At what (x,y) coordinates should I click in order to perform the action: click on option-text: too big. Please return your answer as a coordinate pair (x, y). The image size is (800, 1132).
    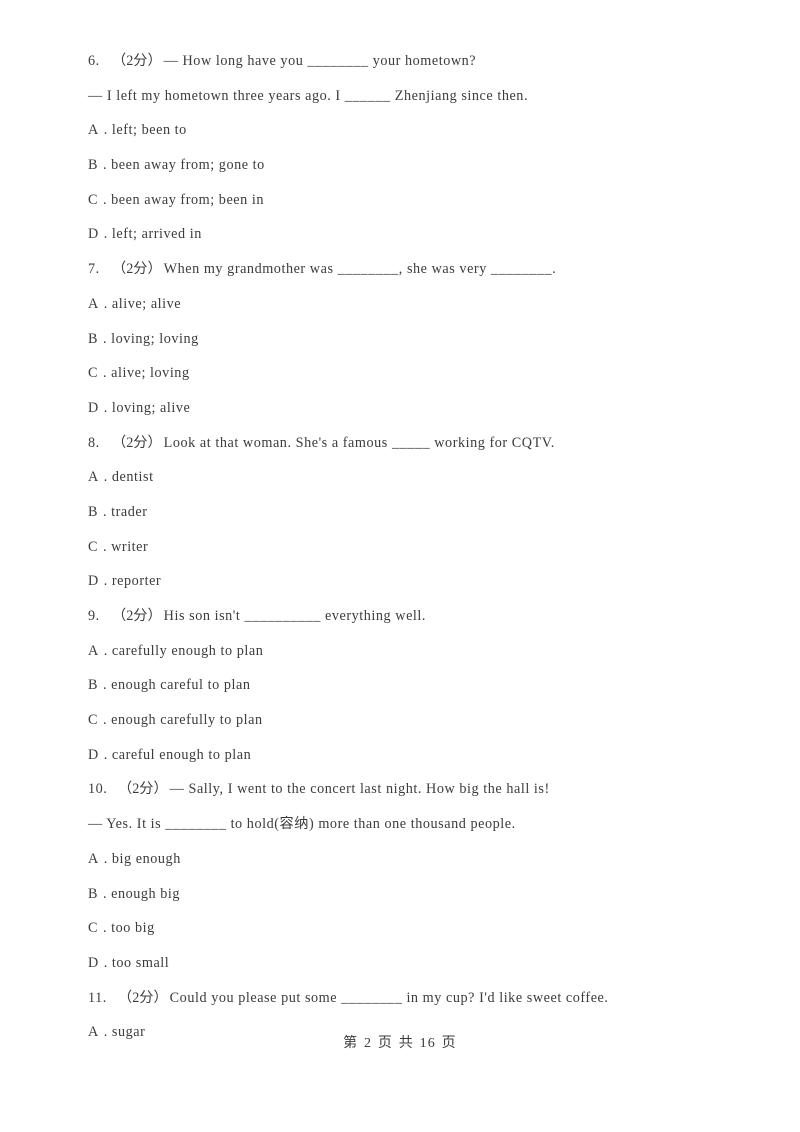
    Looking at the image, I should click on (133, 928).